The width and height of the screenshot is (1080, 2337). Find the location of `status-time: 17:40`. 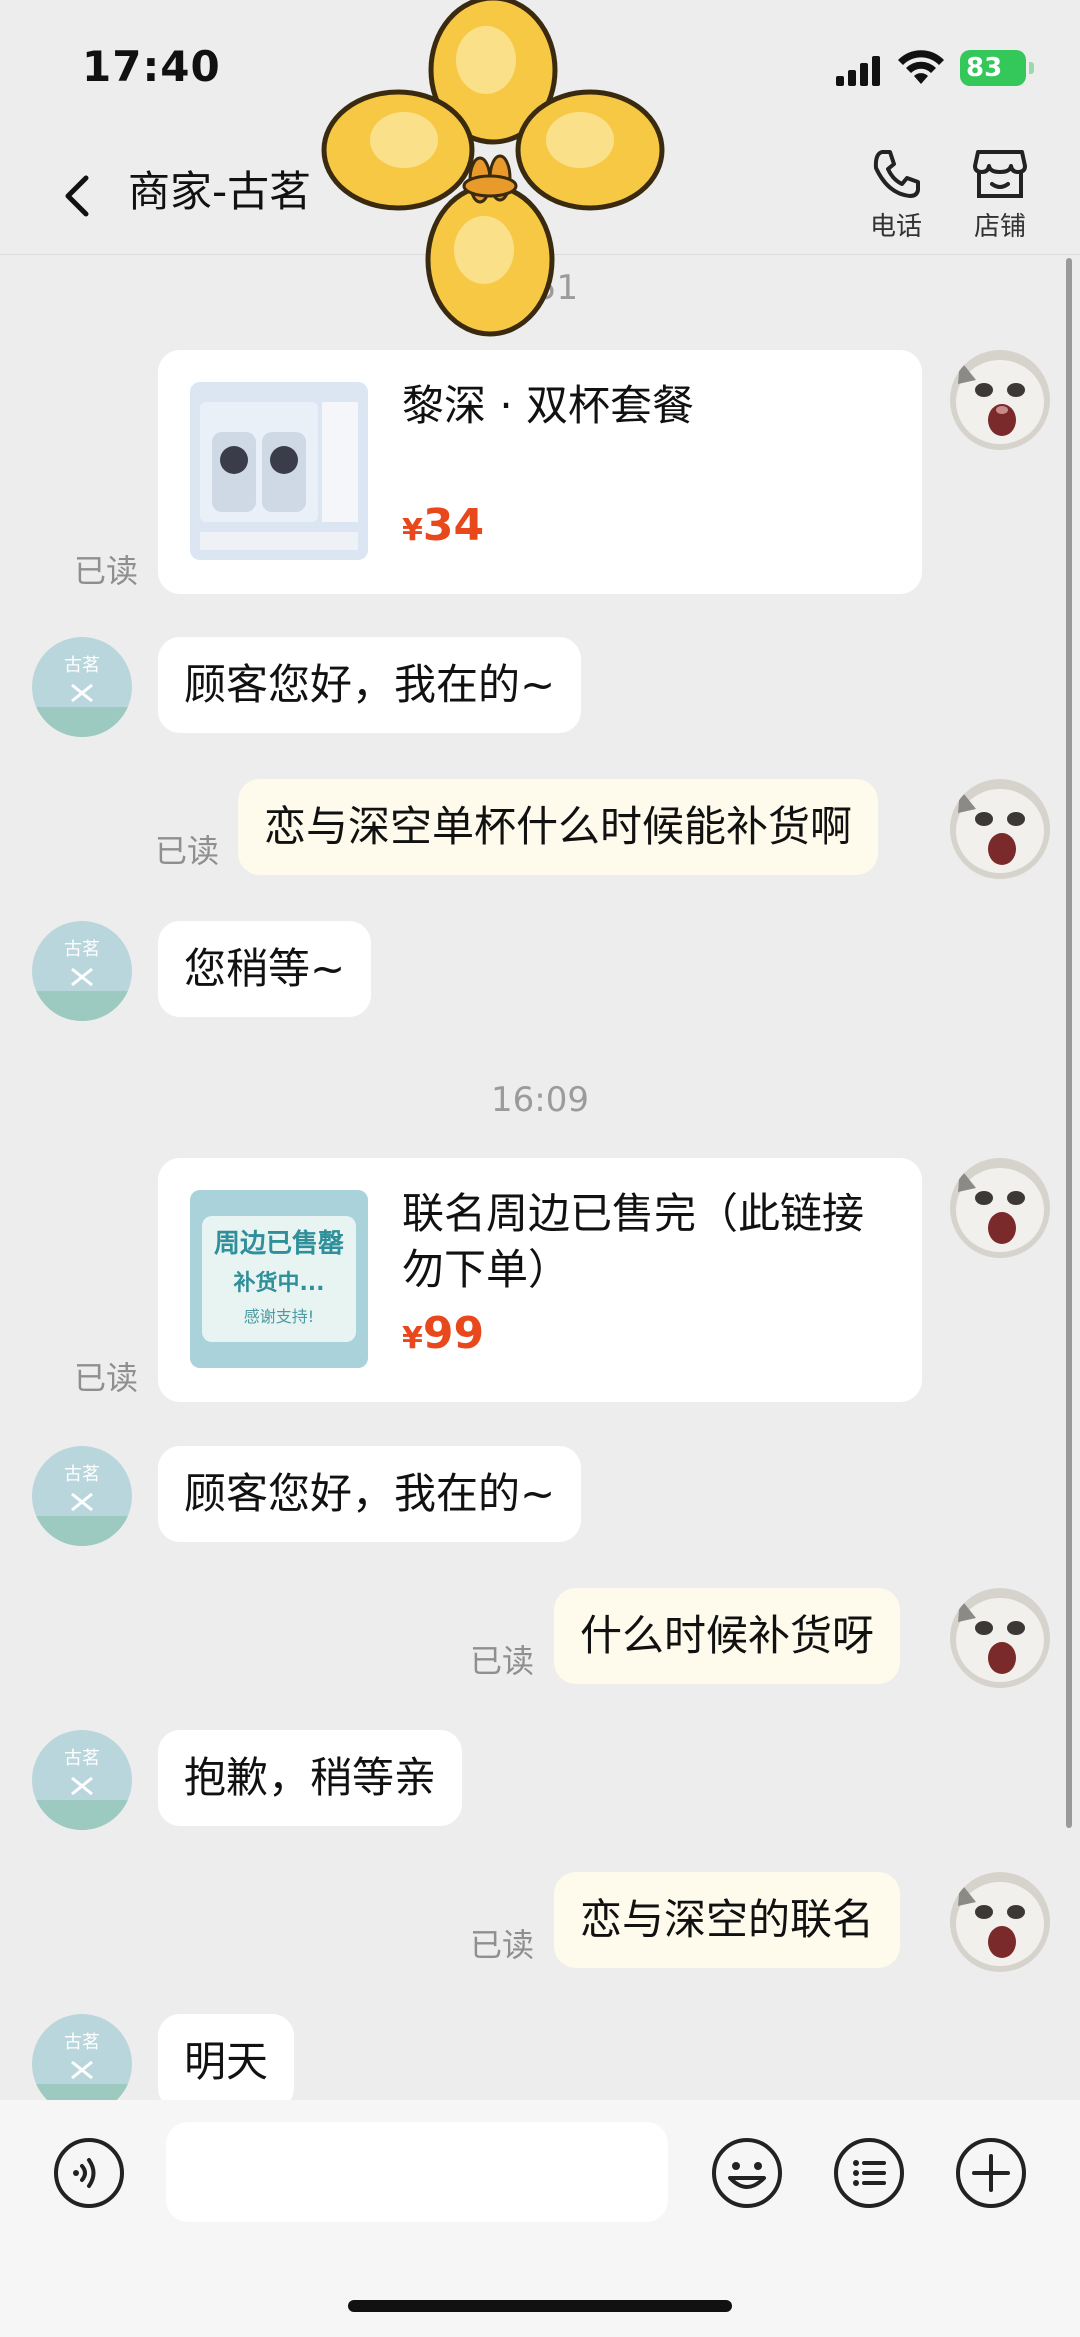

status-time: 17:40 is located at coordinates (151, 66).